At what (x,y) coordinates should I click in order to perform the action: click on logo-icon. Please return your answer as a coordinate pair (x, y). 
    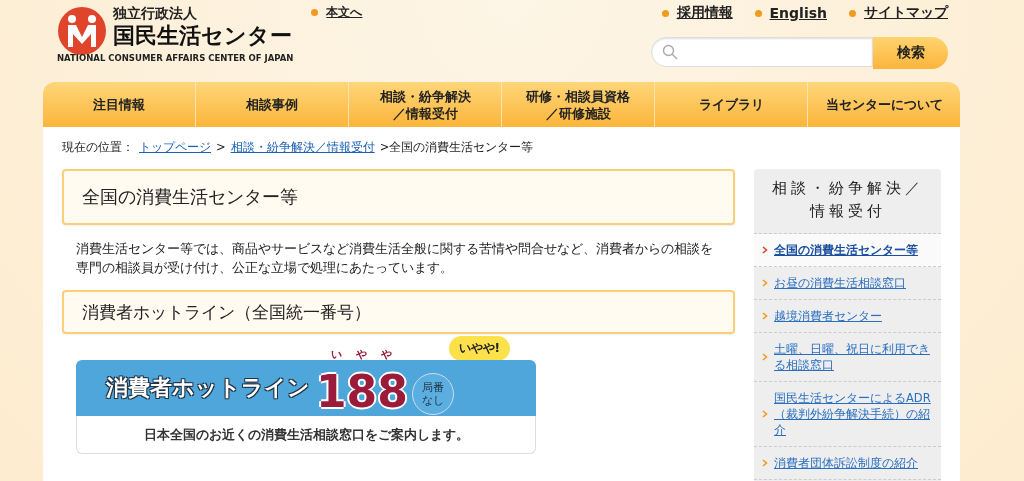
    Looking at the image, I should click on (82, 31).